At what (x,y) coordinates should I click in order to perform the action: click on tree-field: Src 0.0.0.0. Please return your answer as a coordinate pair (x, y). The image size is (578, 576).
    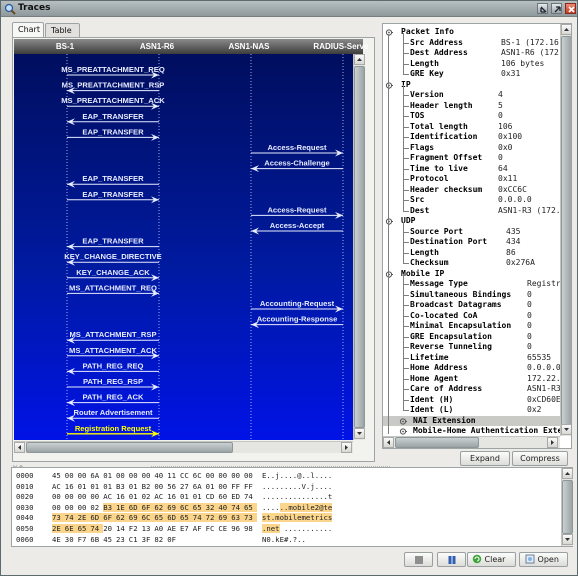
    Looking at the image, I should click on (471, 198).